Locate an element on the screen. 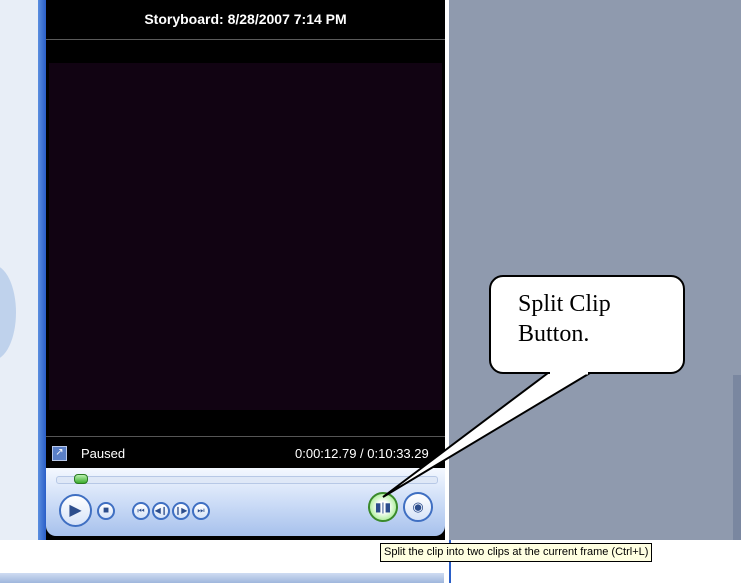 The width and height of the screenshot is (741, 583). callout-box: Split Clip Button. is located at coordinates (587, 324).